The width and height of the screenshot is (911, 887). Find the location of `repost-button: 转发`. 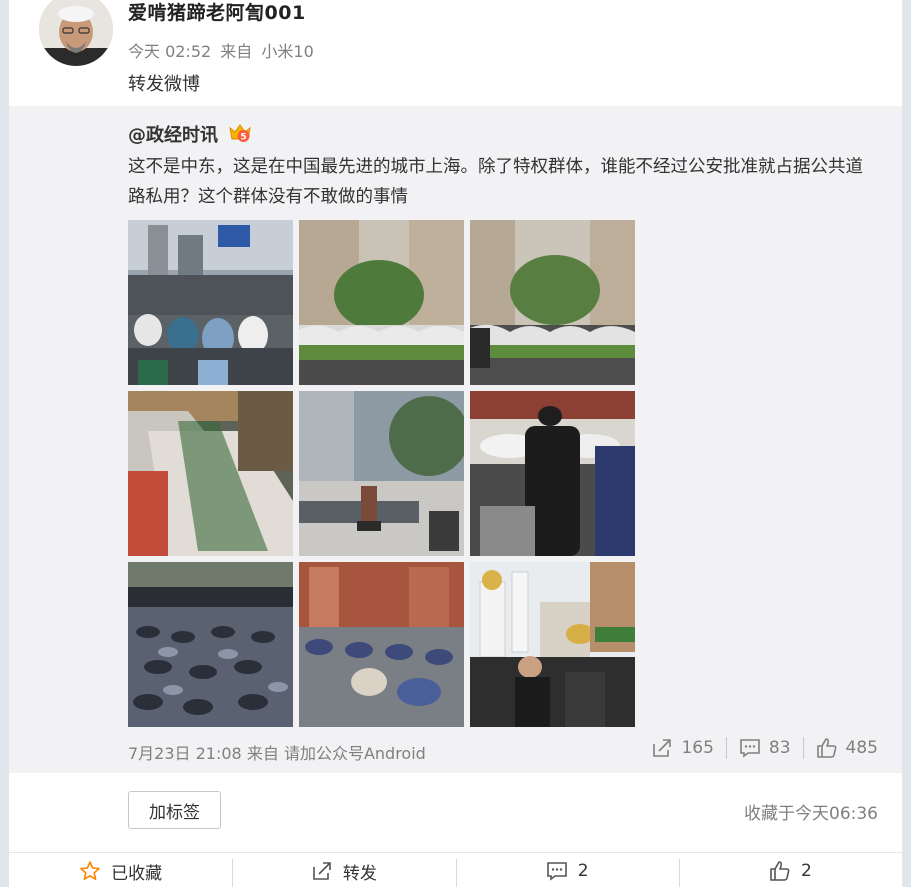

repost-button: 转发 is located at coordinates (343, 870).